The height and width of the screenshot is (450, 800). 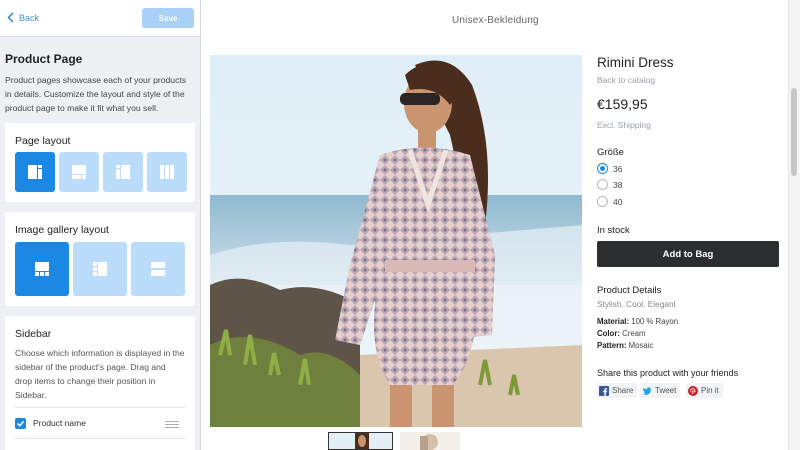 What do you see at coordinates (613, 230) in the screenshot?
I see `stock-status: In stock` at bounding box center [613, 230].